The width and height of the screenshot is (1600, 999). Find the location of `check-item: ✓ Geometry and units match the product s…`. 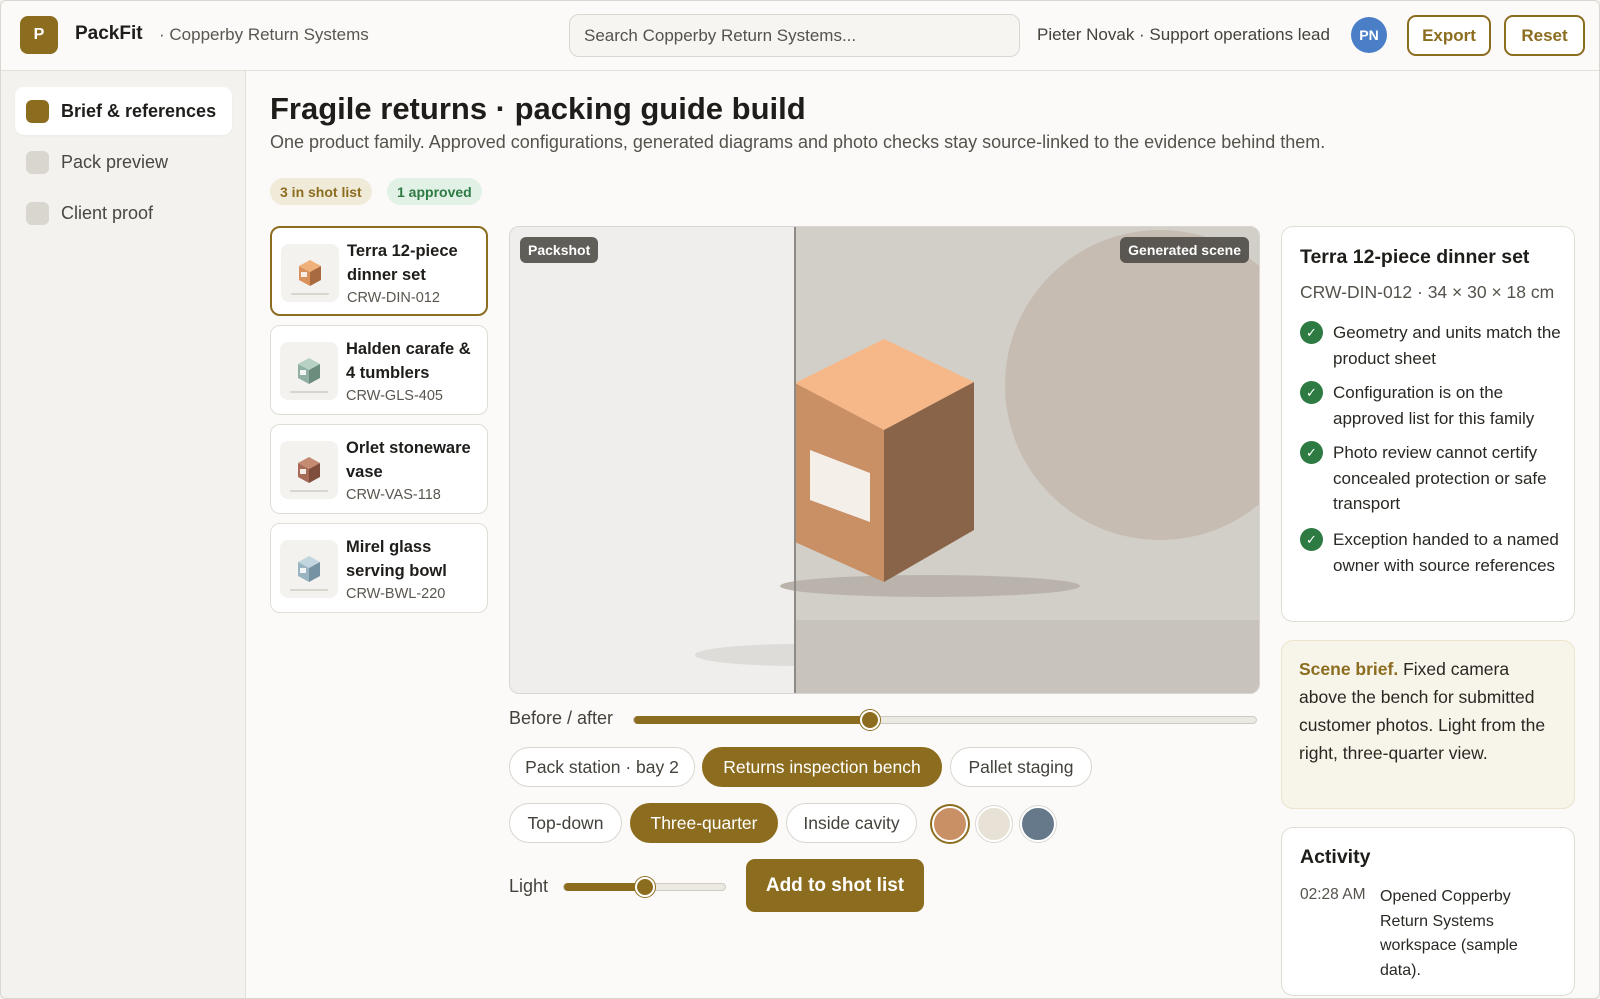

check-item: ✓ Geometry and units match the product s… is located at coordinates (1435, 345).